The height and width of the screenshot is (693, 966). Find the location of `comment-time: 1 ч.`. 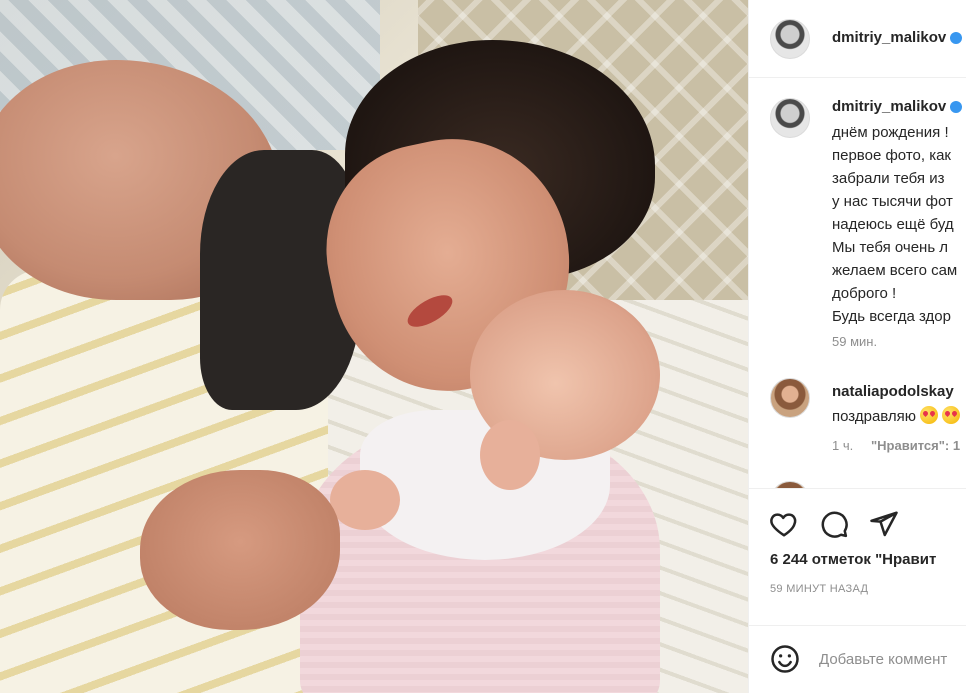

comment-time: 1 ч. is located at coordinates (842, 445).